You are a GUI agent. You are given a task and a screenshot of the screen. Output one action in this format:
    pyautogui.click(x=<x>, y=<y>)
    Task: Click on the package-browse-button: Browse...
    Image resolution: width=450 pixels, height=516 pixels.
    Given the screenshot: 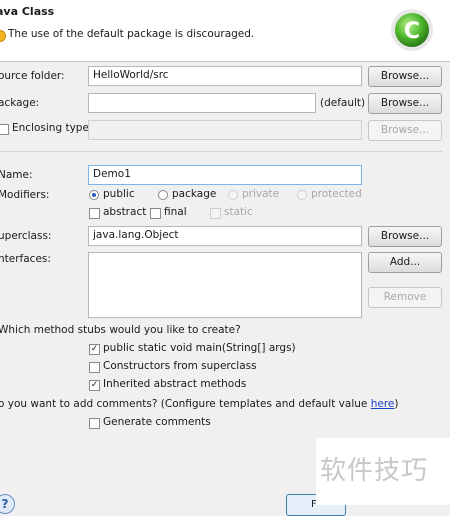 What is the action you would take?
    pyautogui.click(x=405, y=103)
    